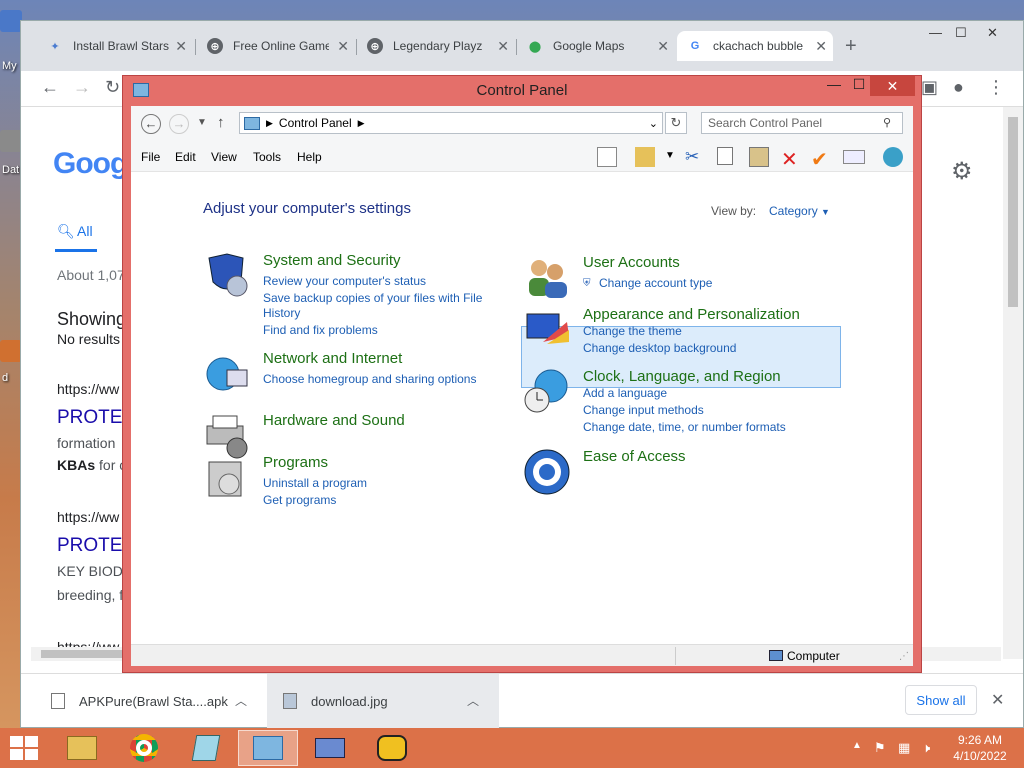 This screenshot has height=768, width=1024. I want to click on category-link: Change the theme, so click(632, 331).